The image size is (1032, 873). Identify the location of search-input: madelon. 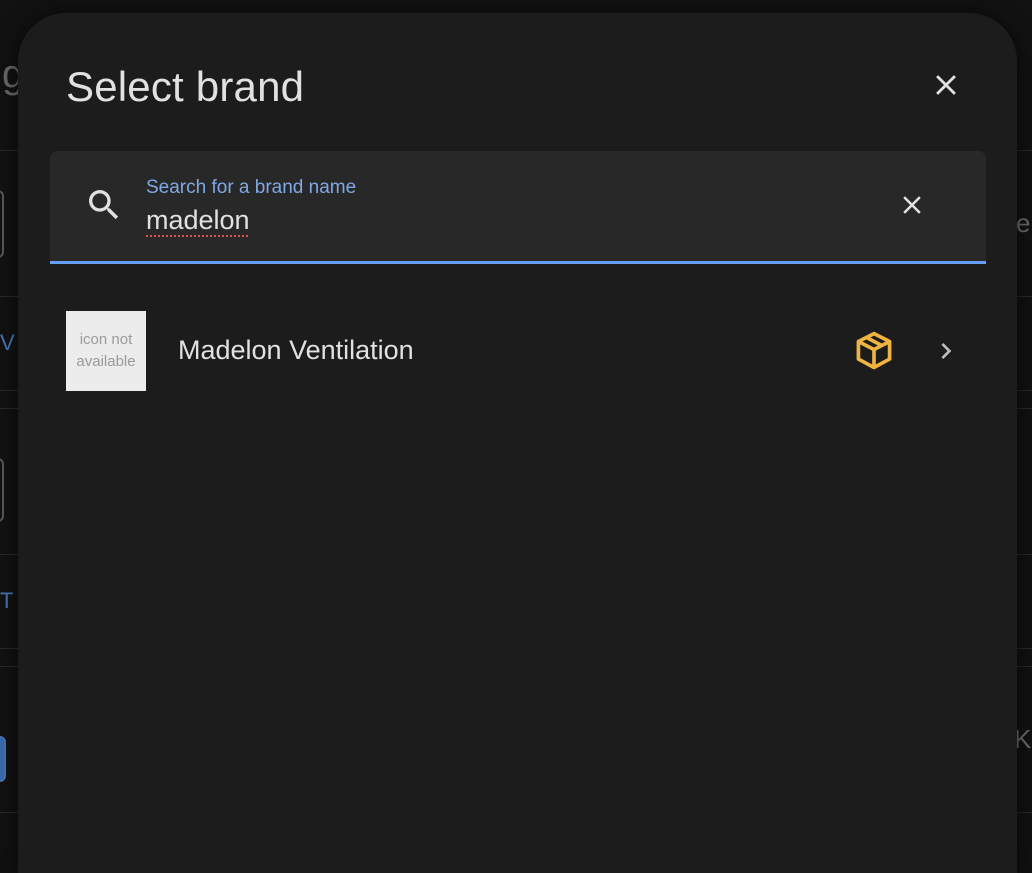
(198, 220).